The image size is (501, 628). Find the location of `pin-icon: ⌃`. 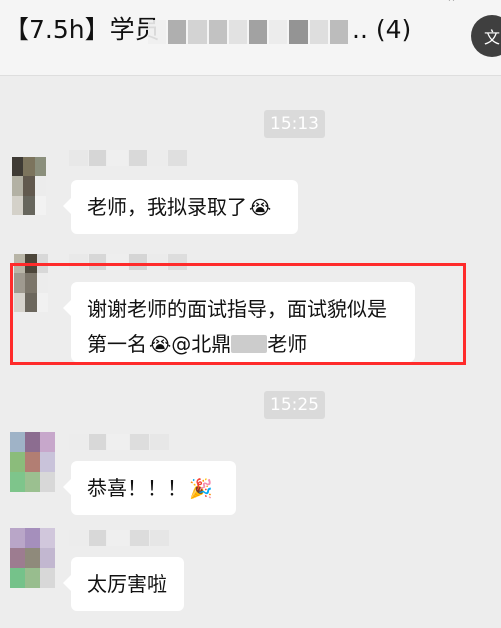

pin-icon: ⌃ is located at coordinates (454, 5).